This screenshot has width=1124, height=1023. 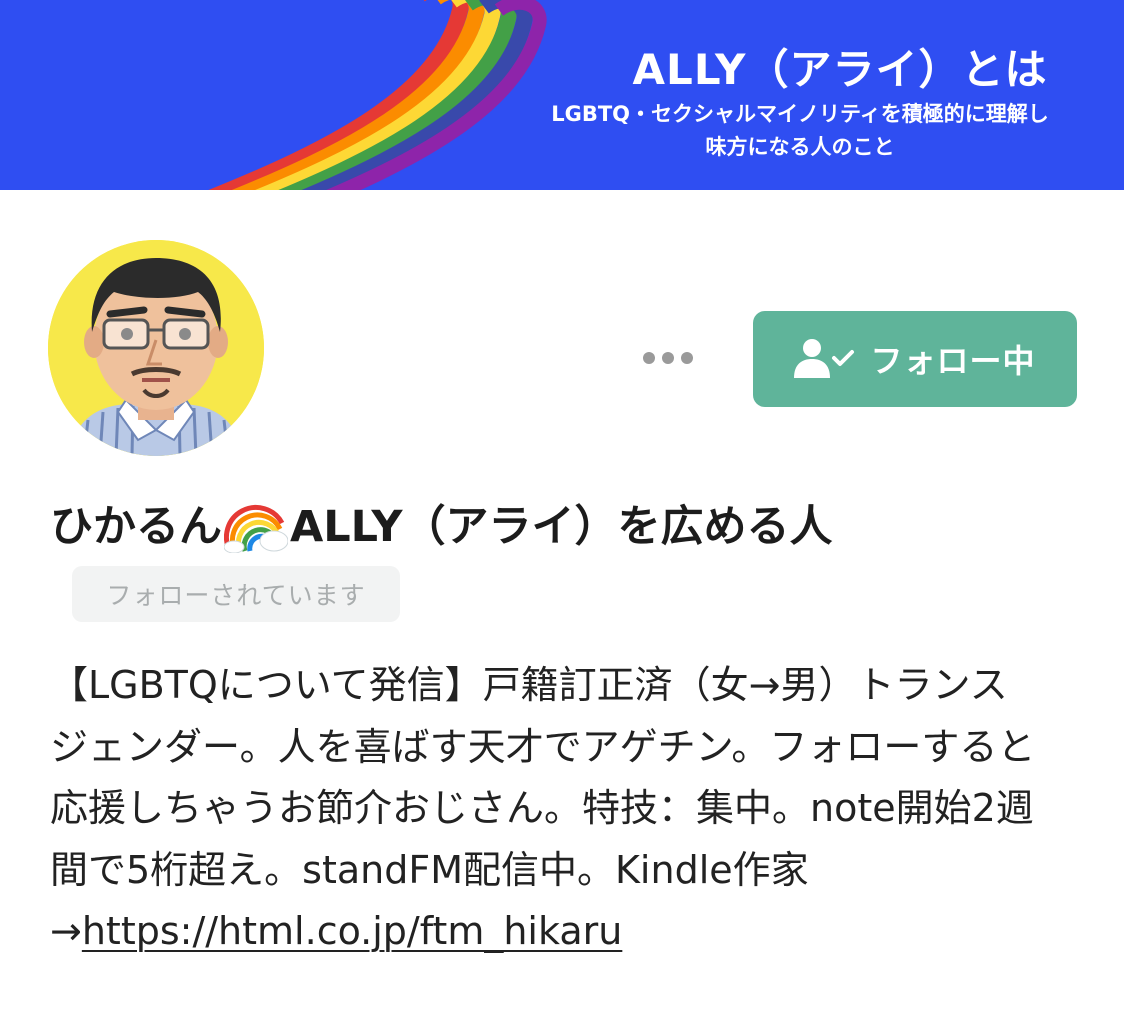 I want to click on bio-line: 【LGBTQについて発信】戸籍訂正済（女→男）トランス, so click(x=529, y=685).